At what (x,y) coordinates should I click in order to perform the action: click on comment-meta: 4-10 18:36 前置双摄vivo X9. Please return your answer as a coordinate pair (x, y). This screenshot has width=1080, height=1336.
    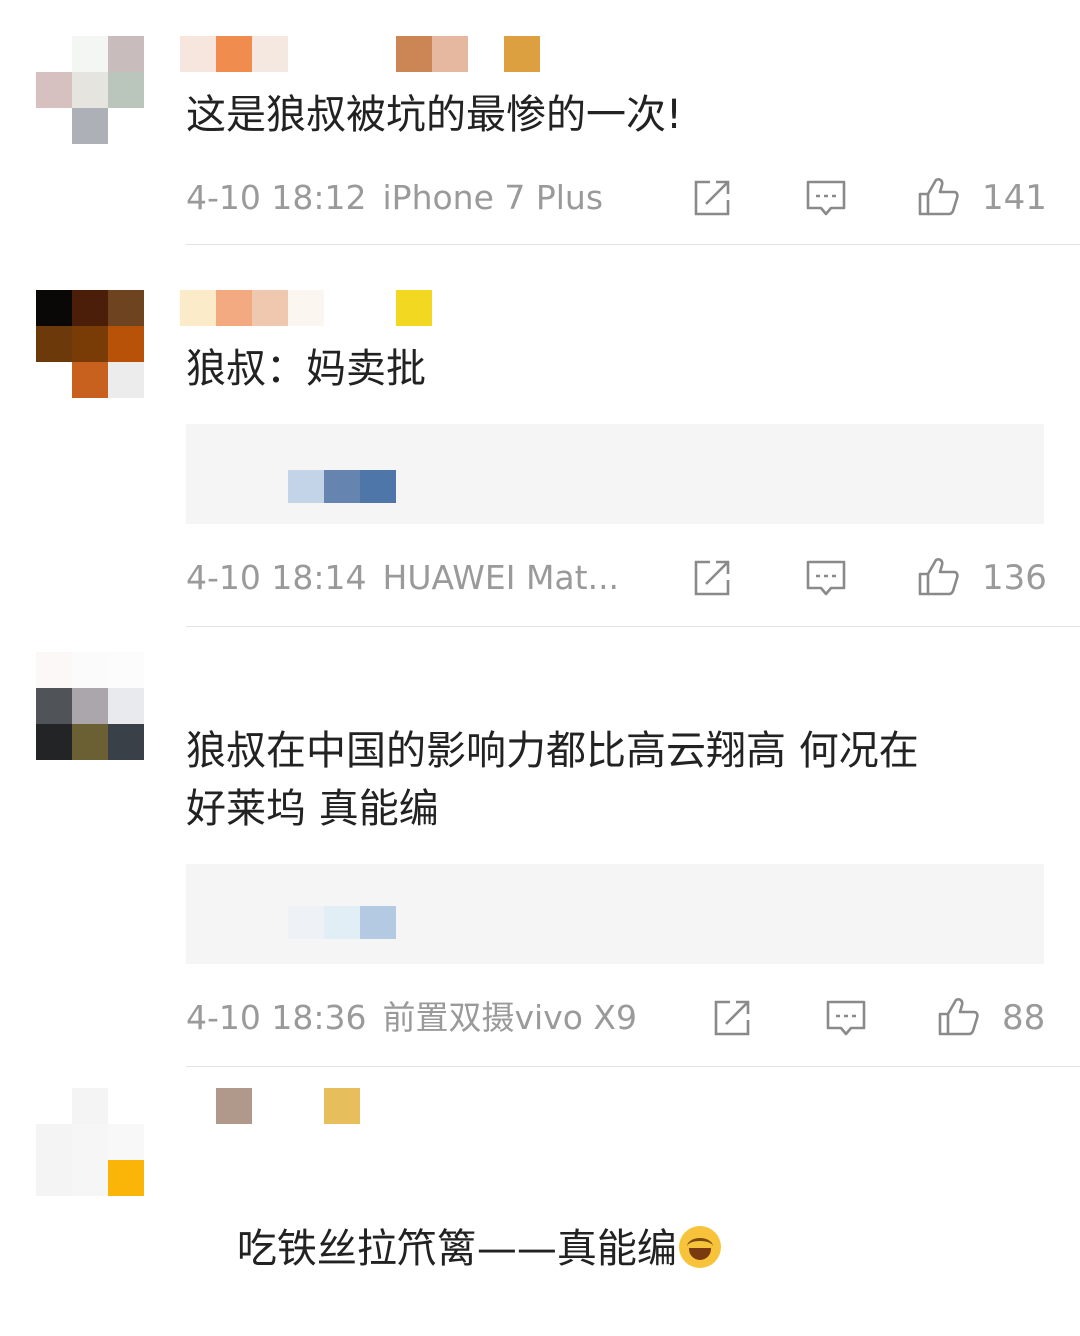
    Looking at the image, I should click on (411, 1018).